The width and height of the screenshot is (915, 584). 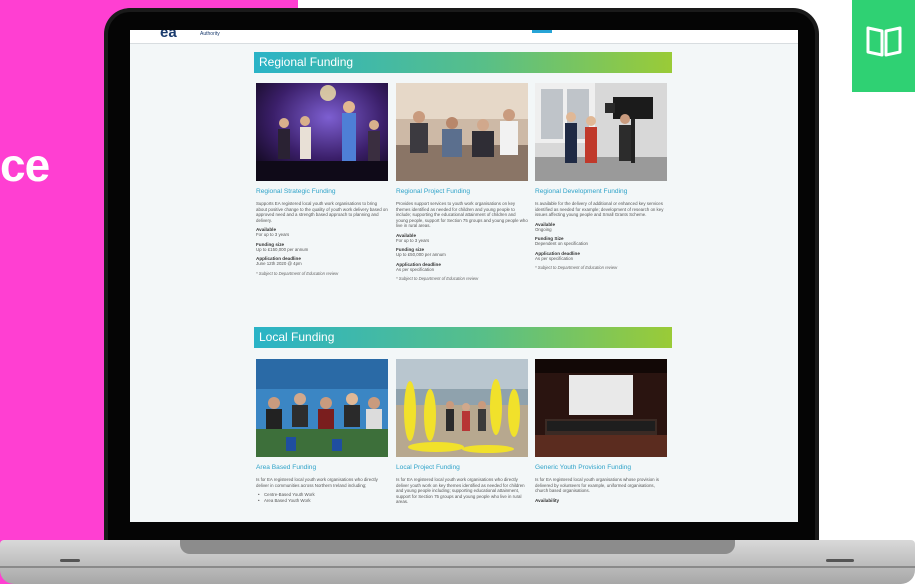 I want to click on laptop-notch, so click(x=457, y=547).